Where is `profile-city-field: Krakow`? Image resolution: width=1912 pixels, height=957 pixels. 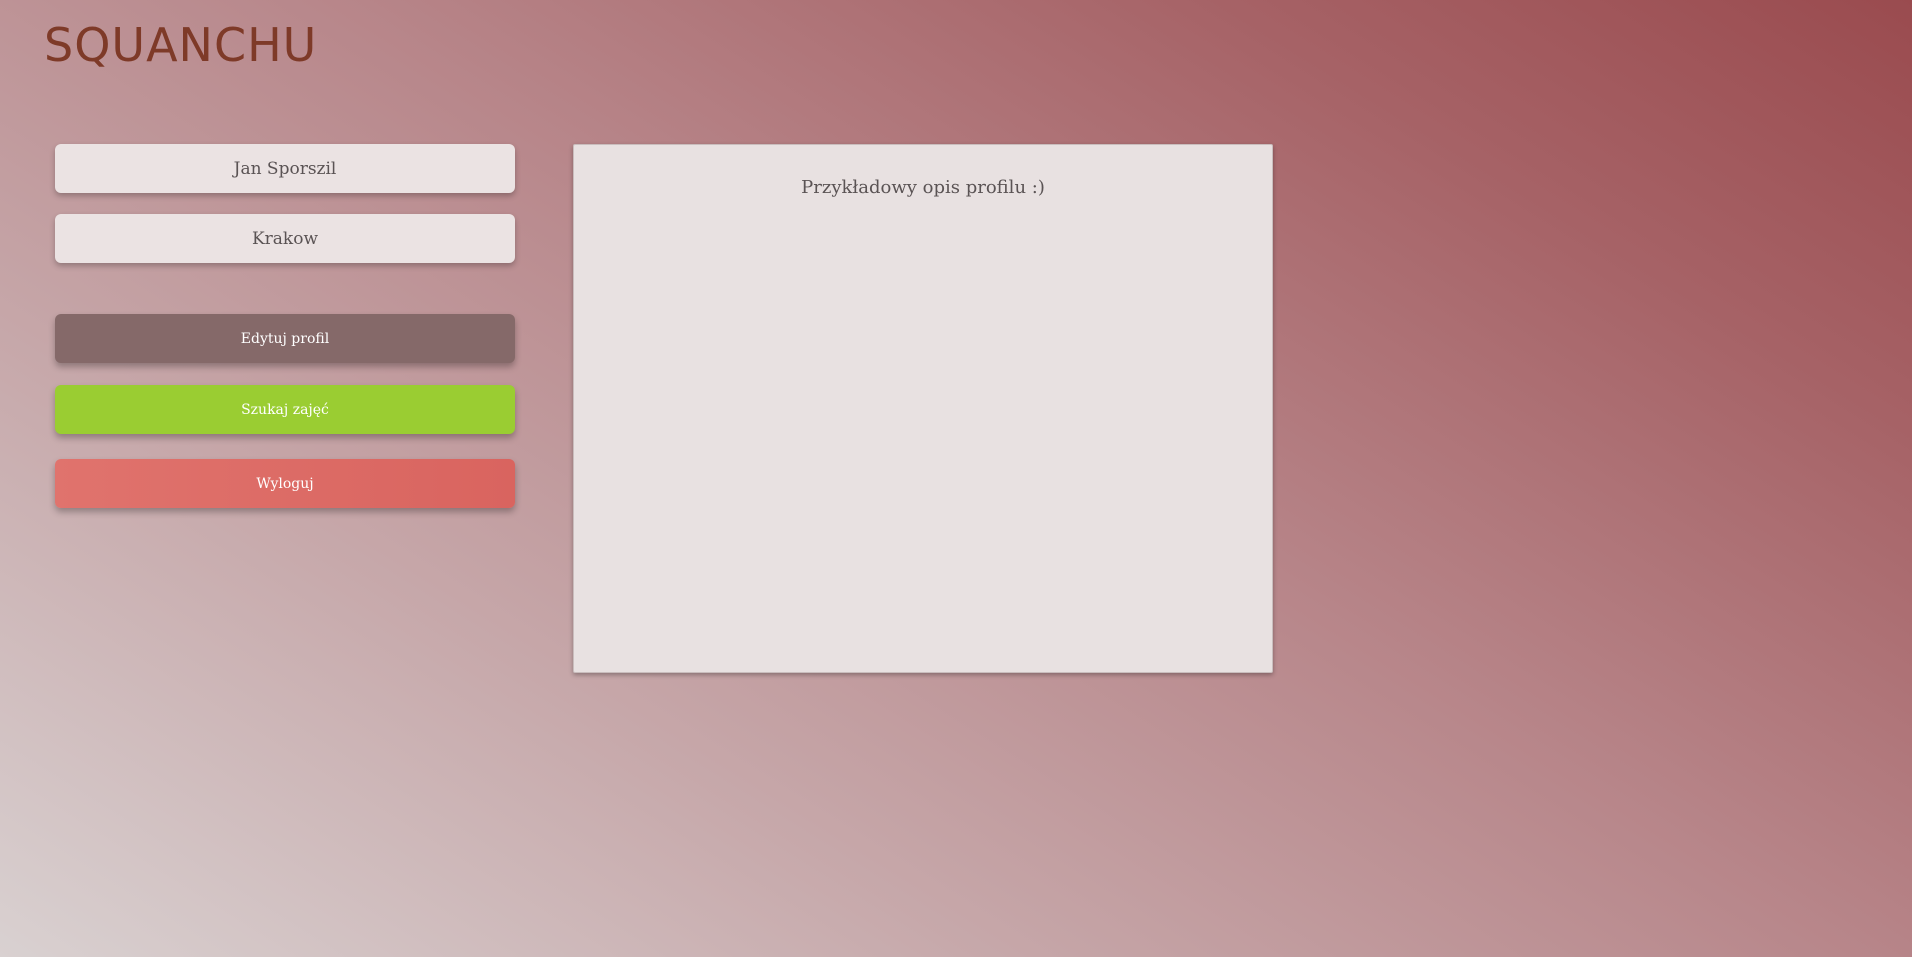 profile-city-field: Krakow is located at coordinates (285, 238).